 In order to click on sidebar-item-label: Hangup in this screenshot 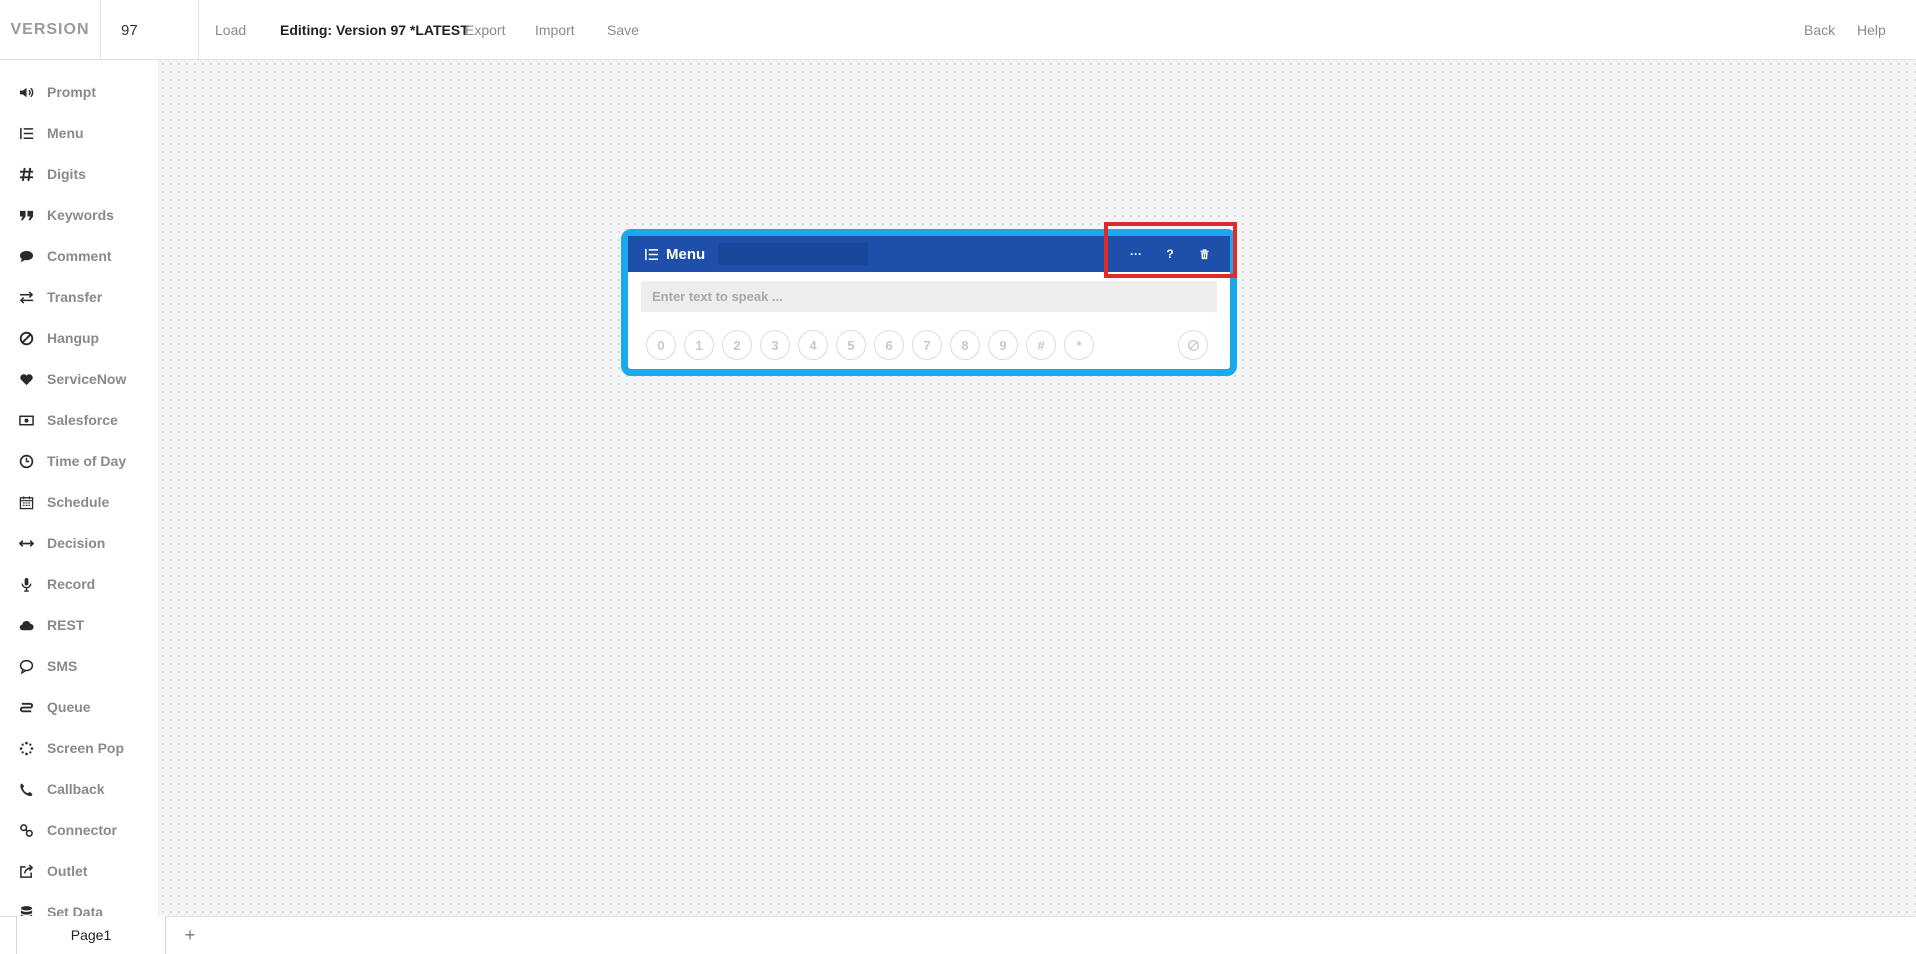, I will do `click(73, 338)`.